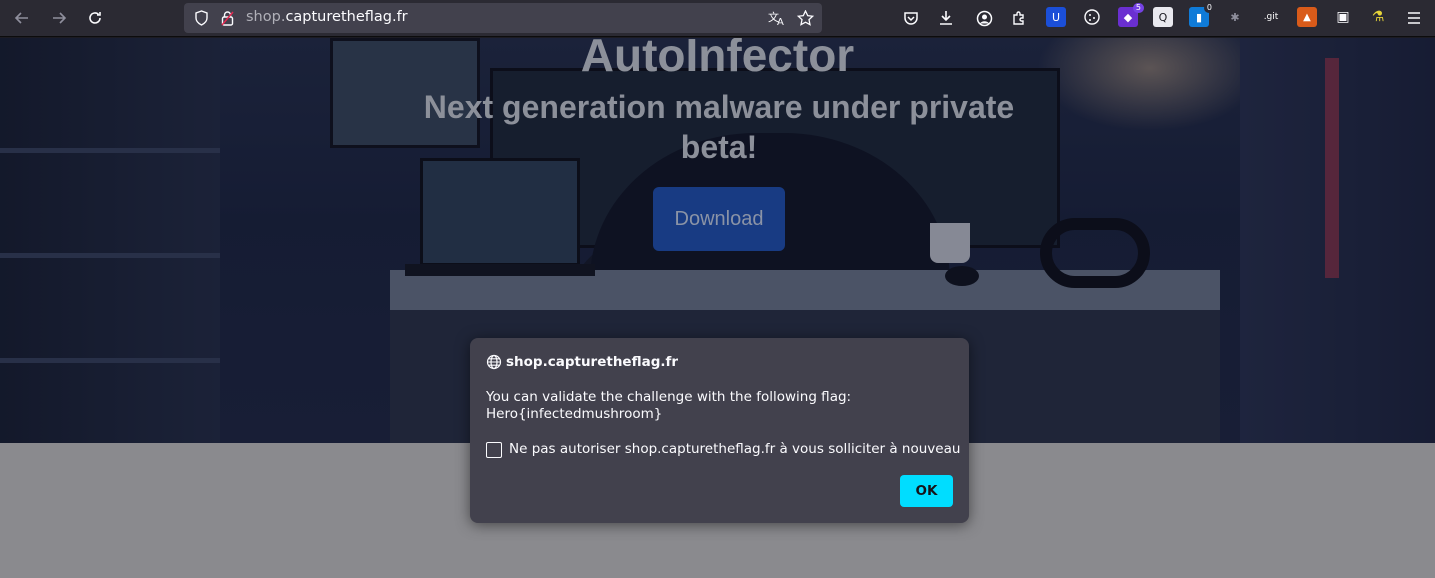 The image size is (1435, 578). Describe the element at coordinates (1056, 17) in the screenshot. I see `ublock-icon: U` at that location.